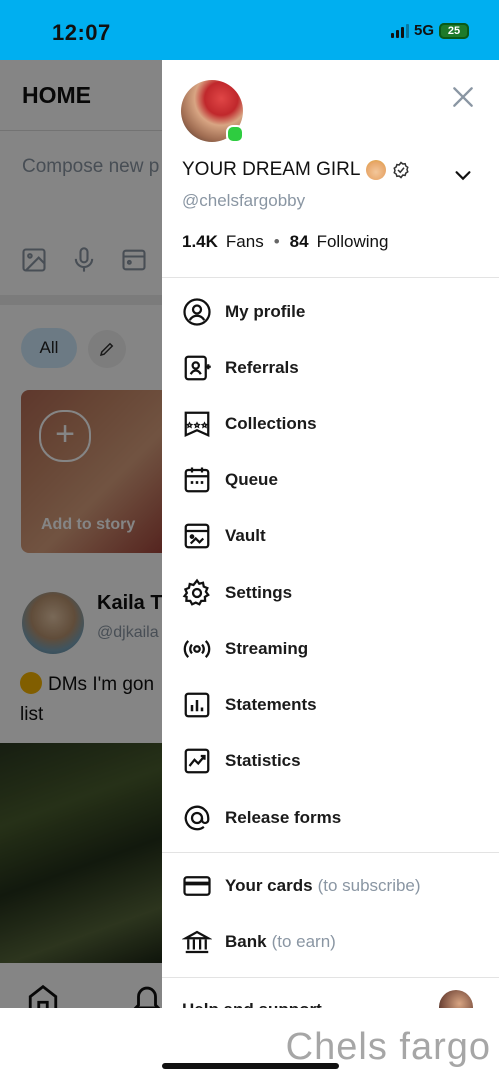 The height and width of the screenshot is (1080, 499). What do you see at coordinates (332, 649) in the screenshot?
I see `menu-streaming: Streaming` at bounding box center [332, 649].